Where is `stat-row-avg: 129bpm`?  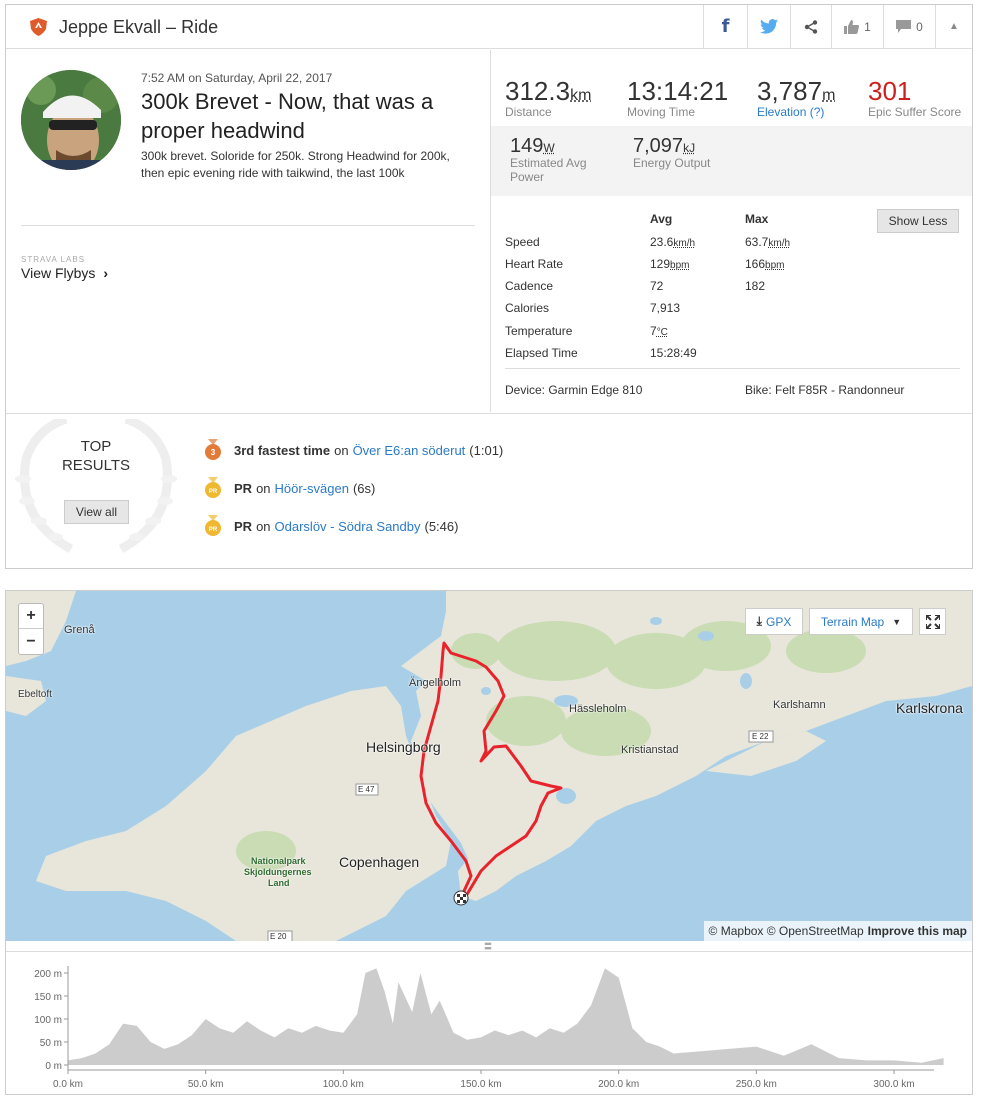 stat-row-avg: 129bpm is located at coordinates (669, 264).